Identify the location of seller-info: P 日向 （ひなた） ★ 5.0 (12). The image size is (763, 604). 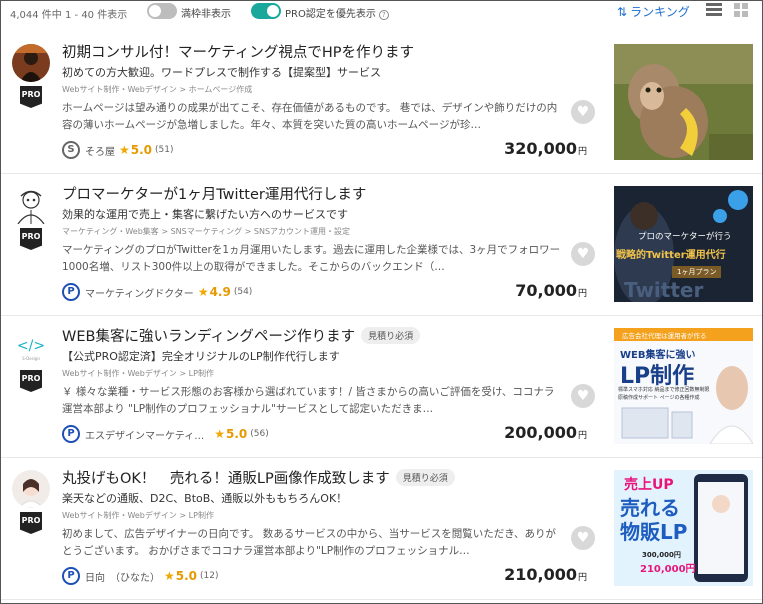
(140, 576).